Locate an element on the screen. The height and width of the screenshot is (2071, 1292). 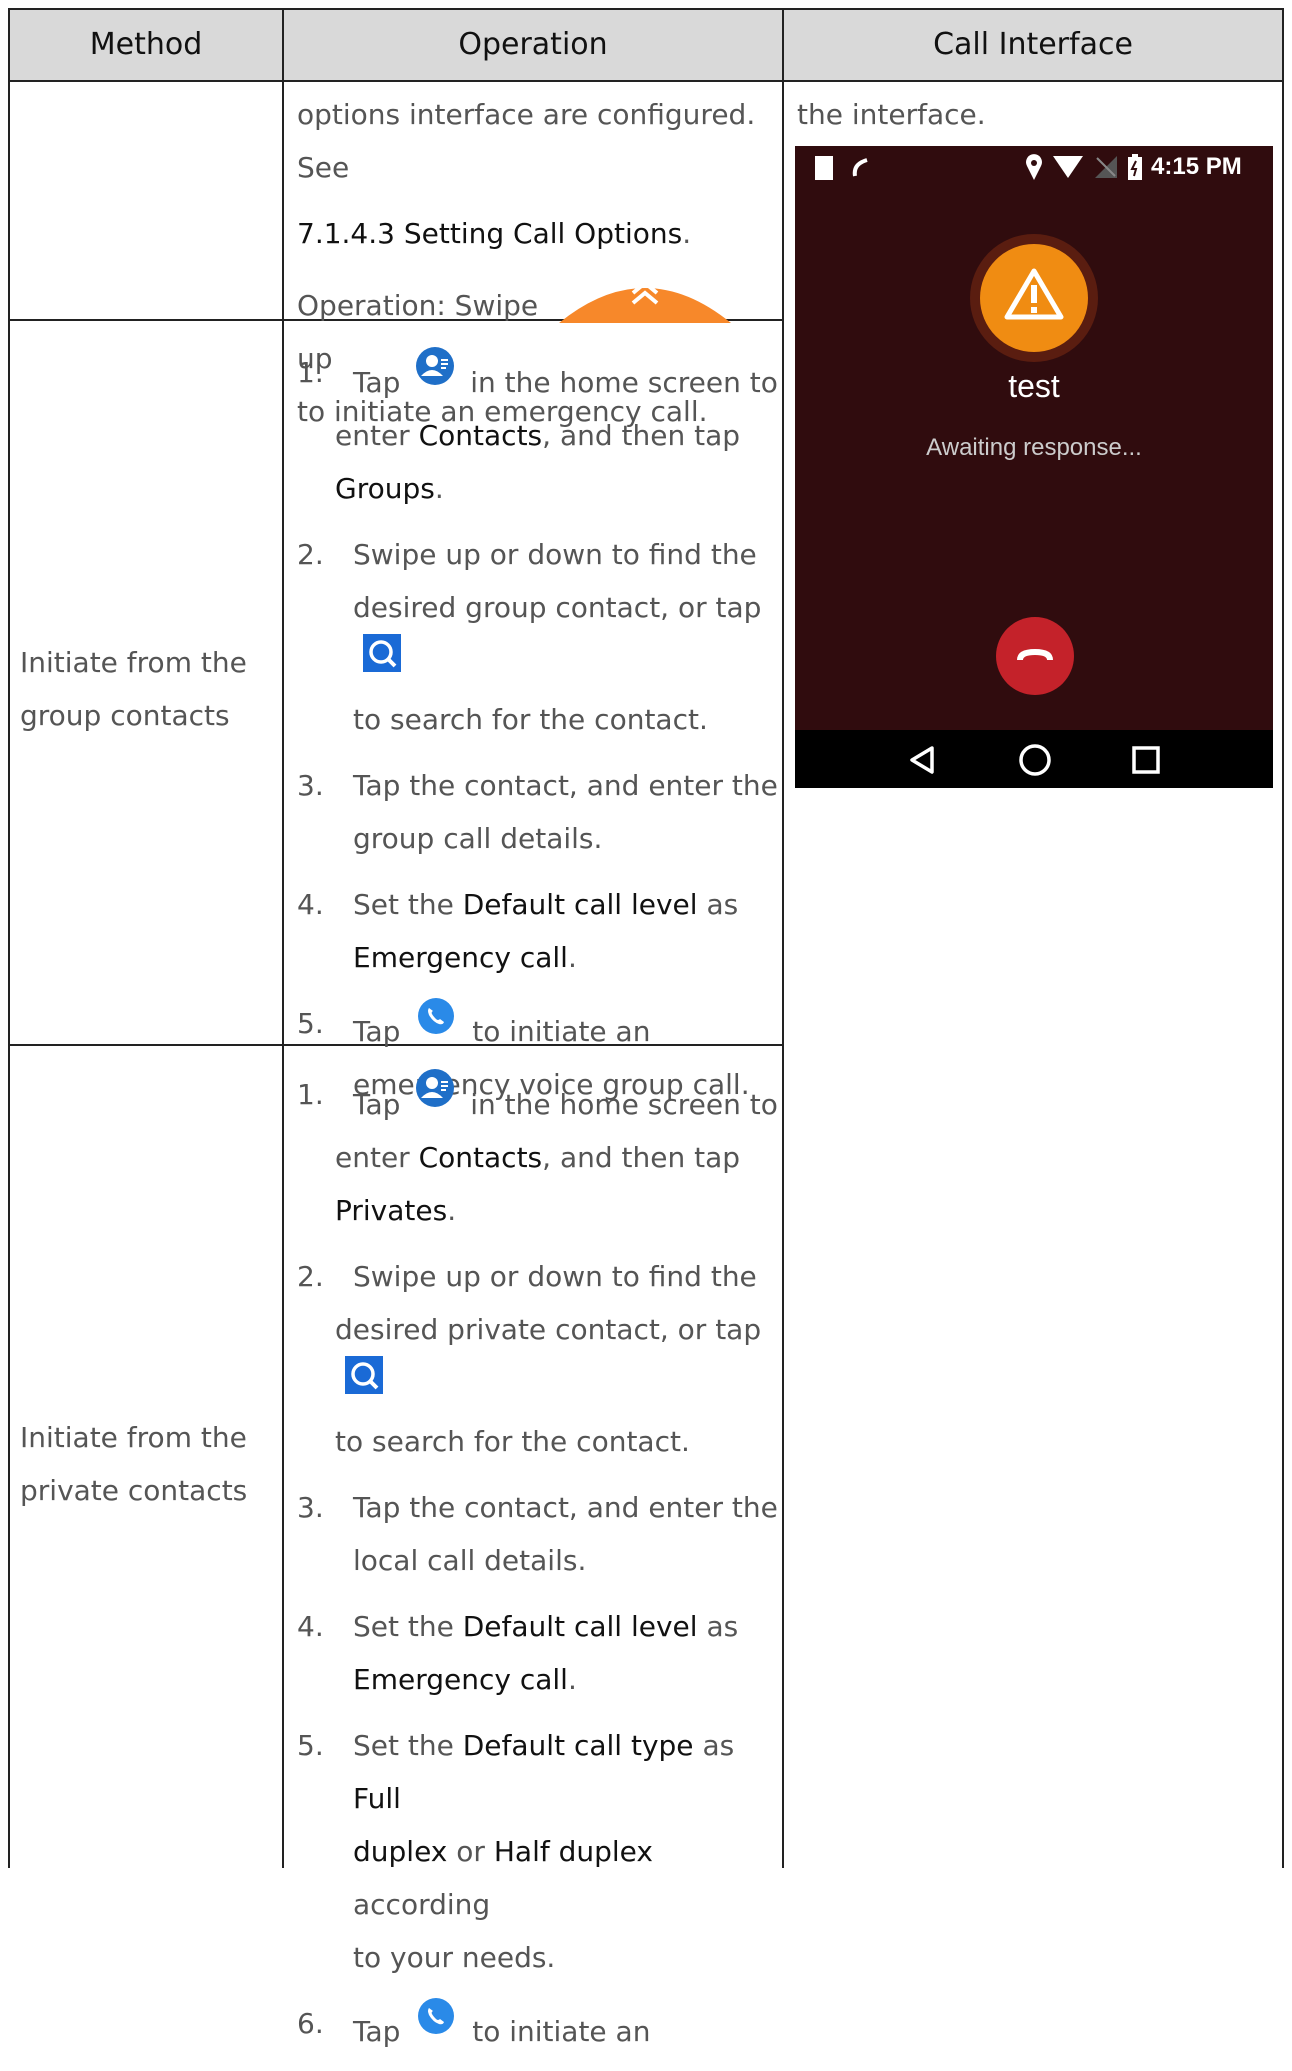
setting-call-options-link: 7.1.4.3 Setting Call Options is located at coordinates (489, 233).